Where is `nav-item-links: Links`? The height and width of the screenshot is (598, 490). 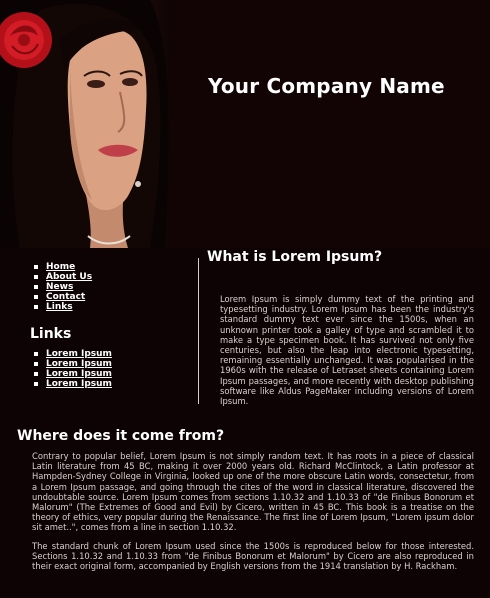 nav-item-links: Links is located at coordinates (62, 307).